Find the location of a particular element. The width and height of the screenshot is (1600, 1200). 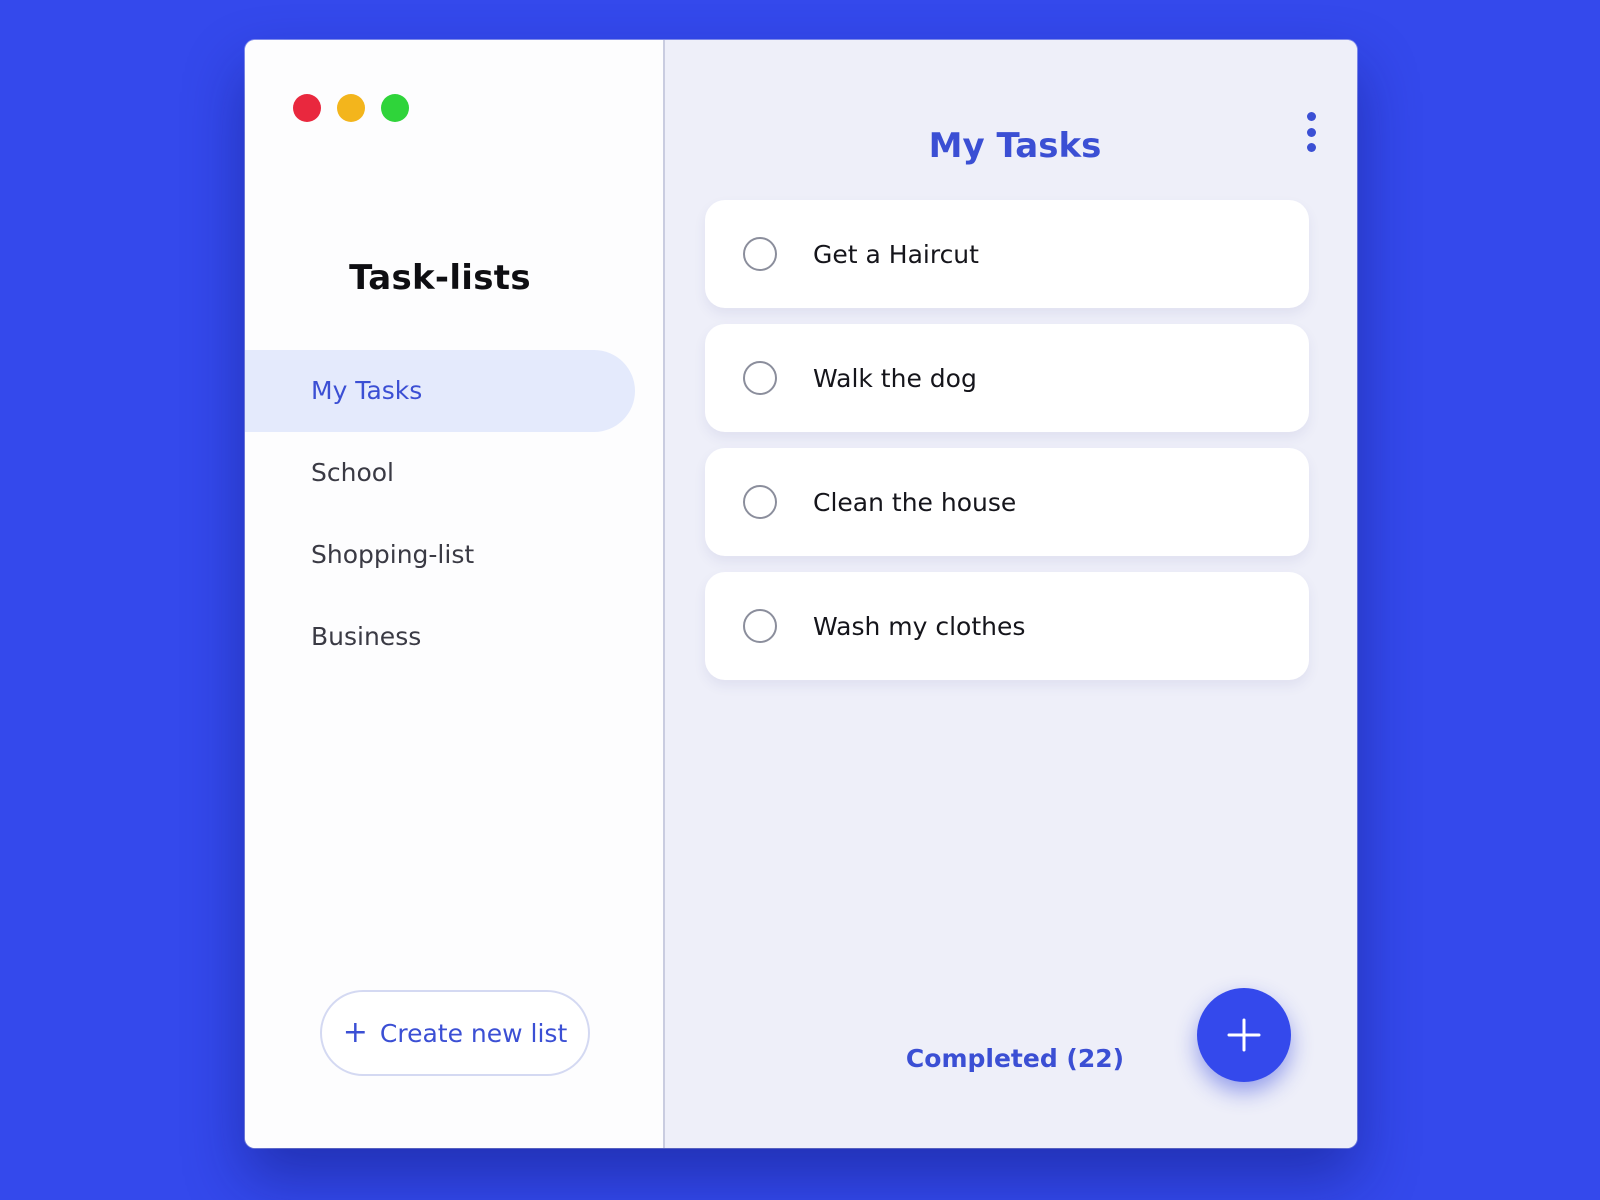

sidebar-item-school: School is located at coordinates (440, 473).